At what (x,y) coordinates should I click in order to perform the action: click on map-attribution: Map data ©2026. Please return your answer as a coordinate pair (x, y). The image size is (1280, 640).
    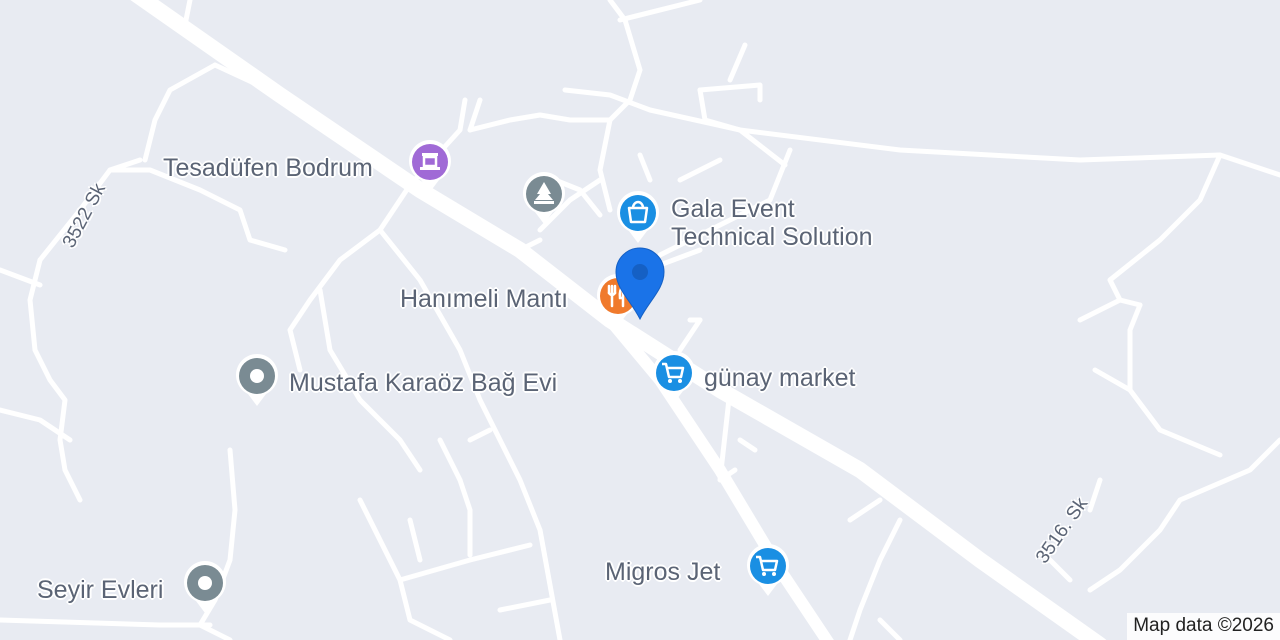
    Looking at the image, I should click on (1203, 626).